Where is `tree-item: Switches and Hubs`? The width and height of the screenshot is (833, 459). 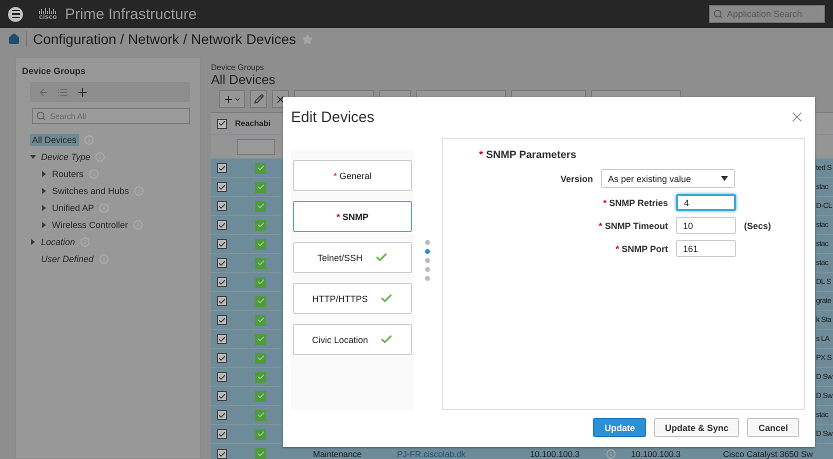
tree-item: Switches and Hubs is located at coordinates (91, 191).